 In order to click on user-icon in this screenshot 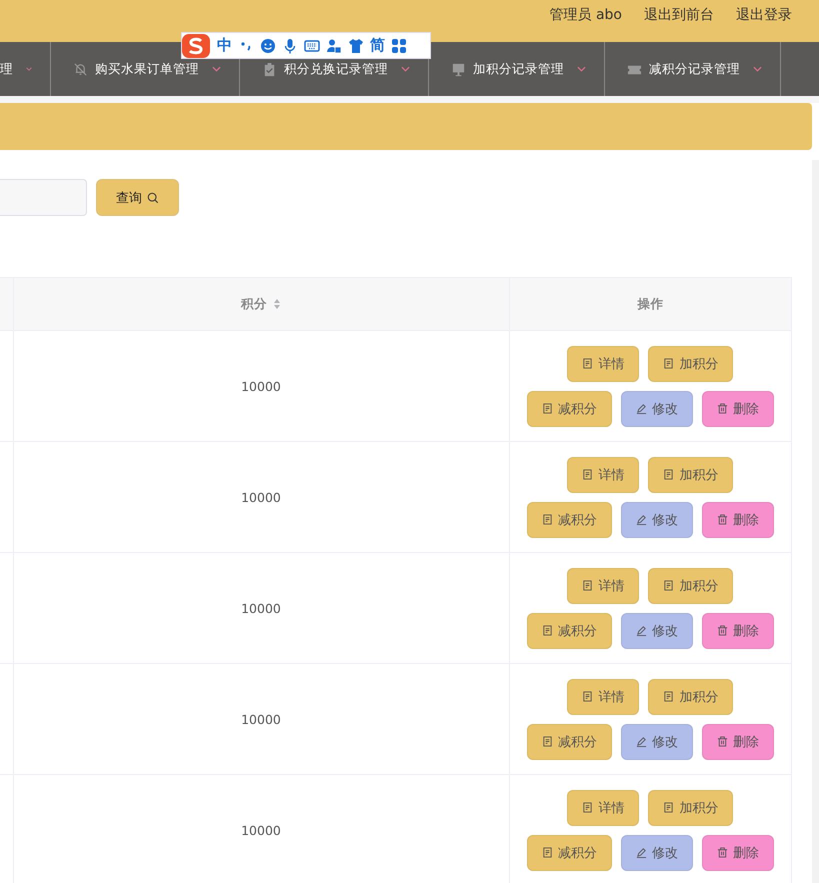, I will do `click(334, 46)`.